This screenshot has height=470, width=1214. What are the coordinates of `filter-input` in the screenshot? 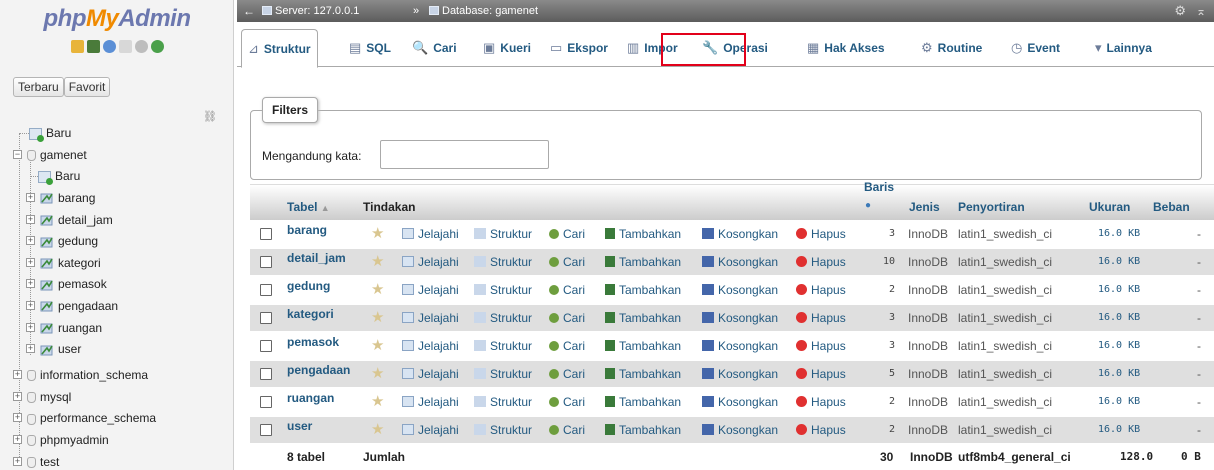 It's located at (464, 154).